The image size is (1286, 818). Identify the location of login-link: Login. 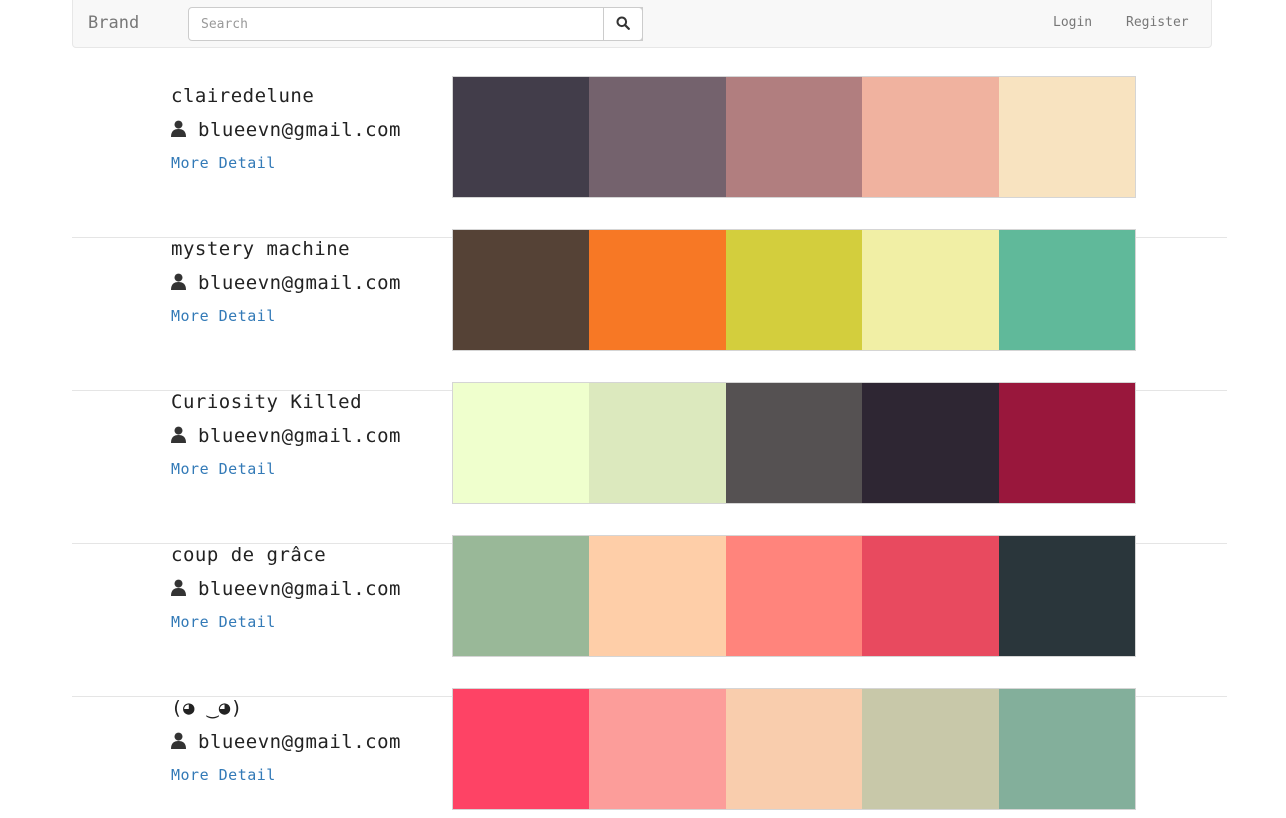
(1072, 22).